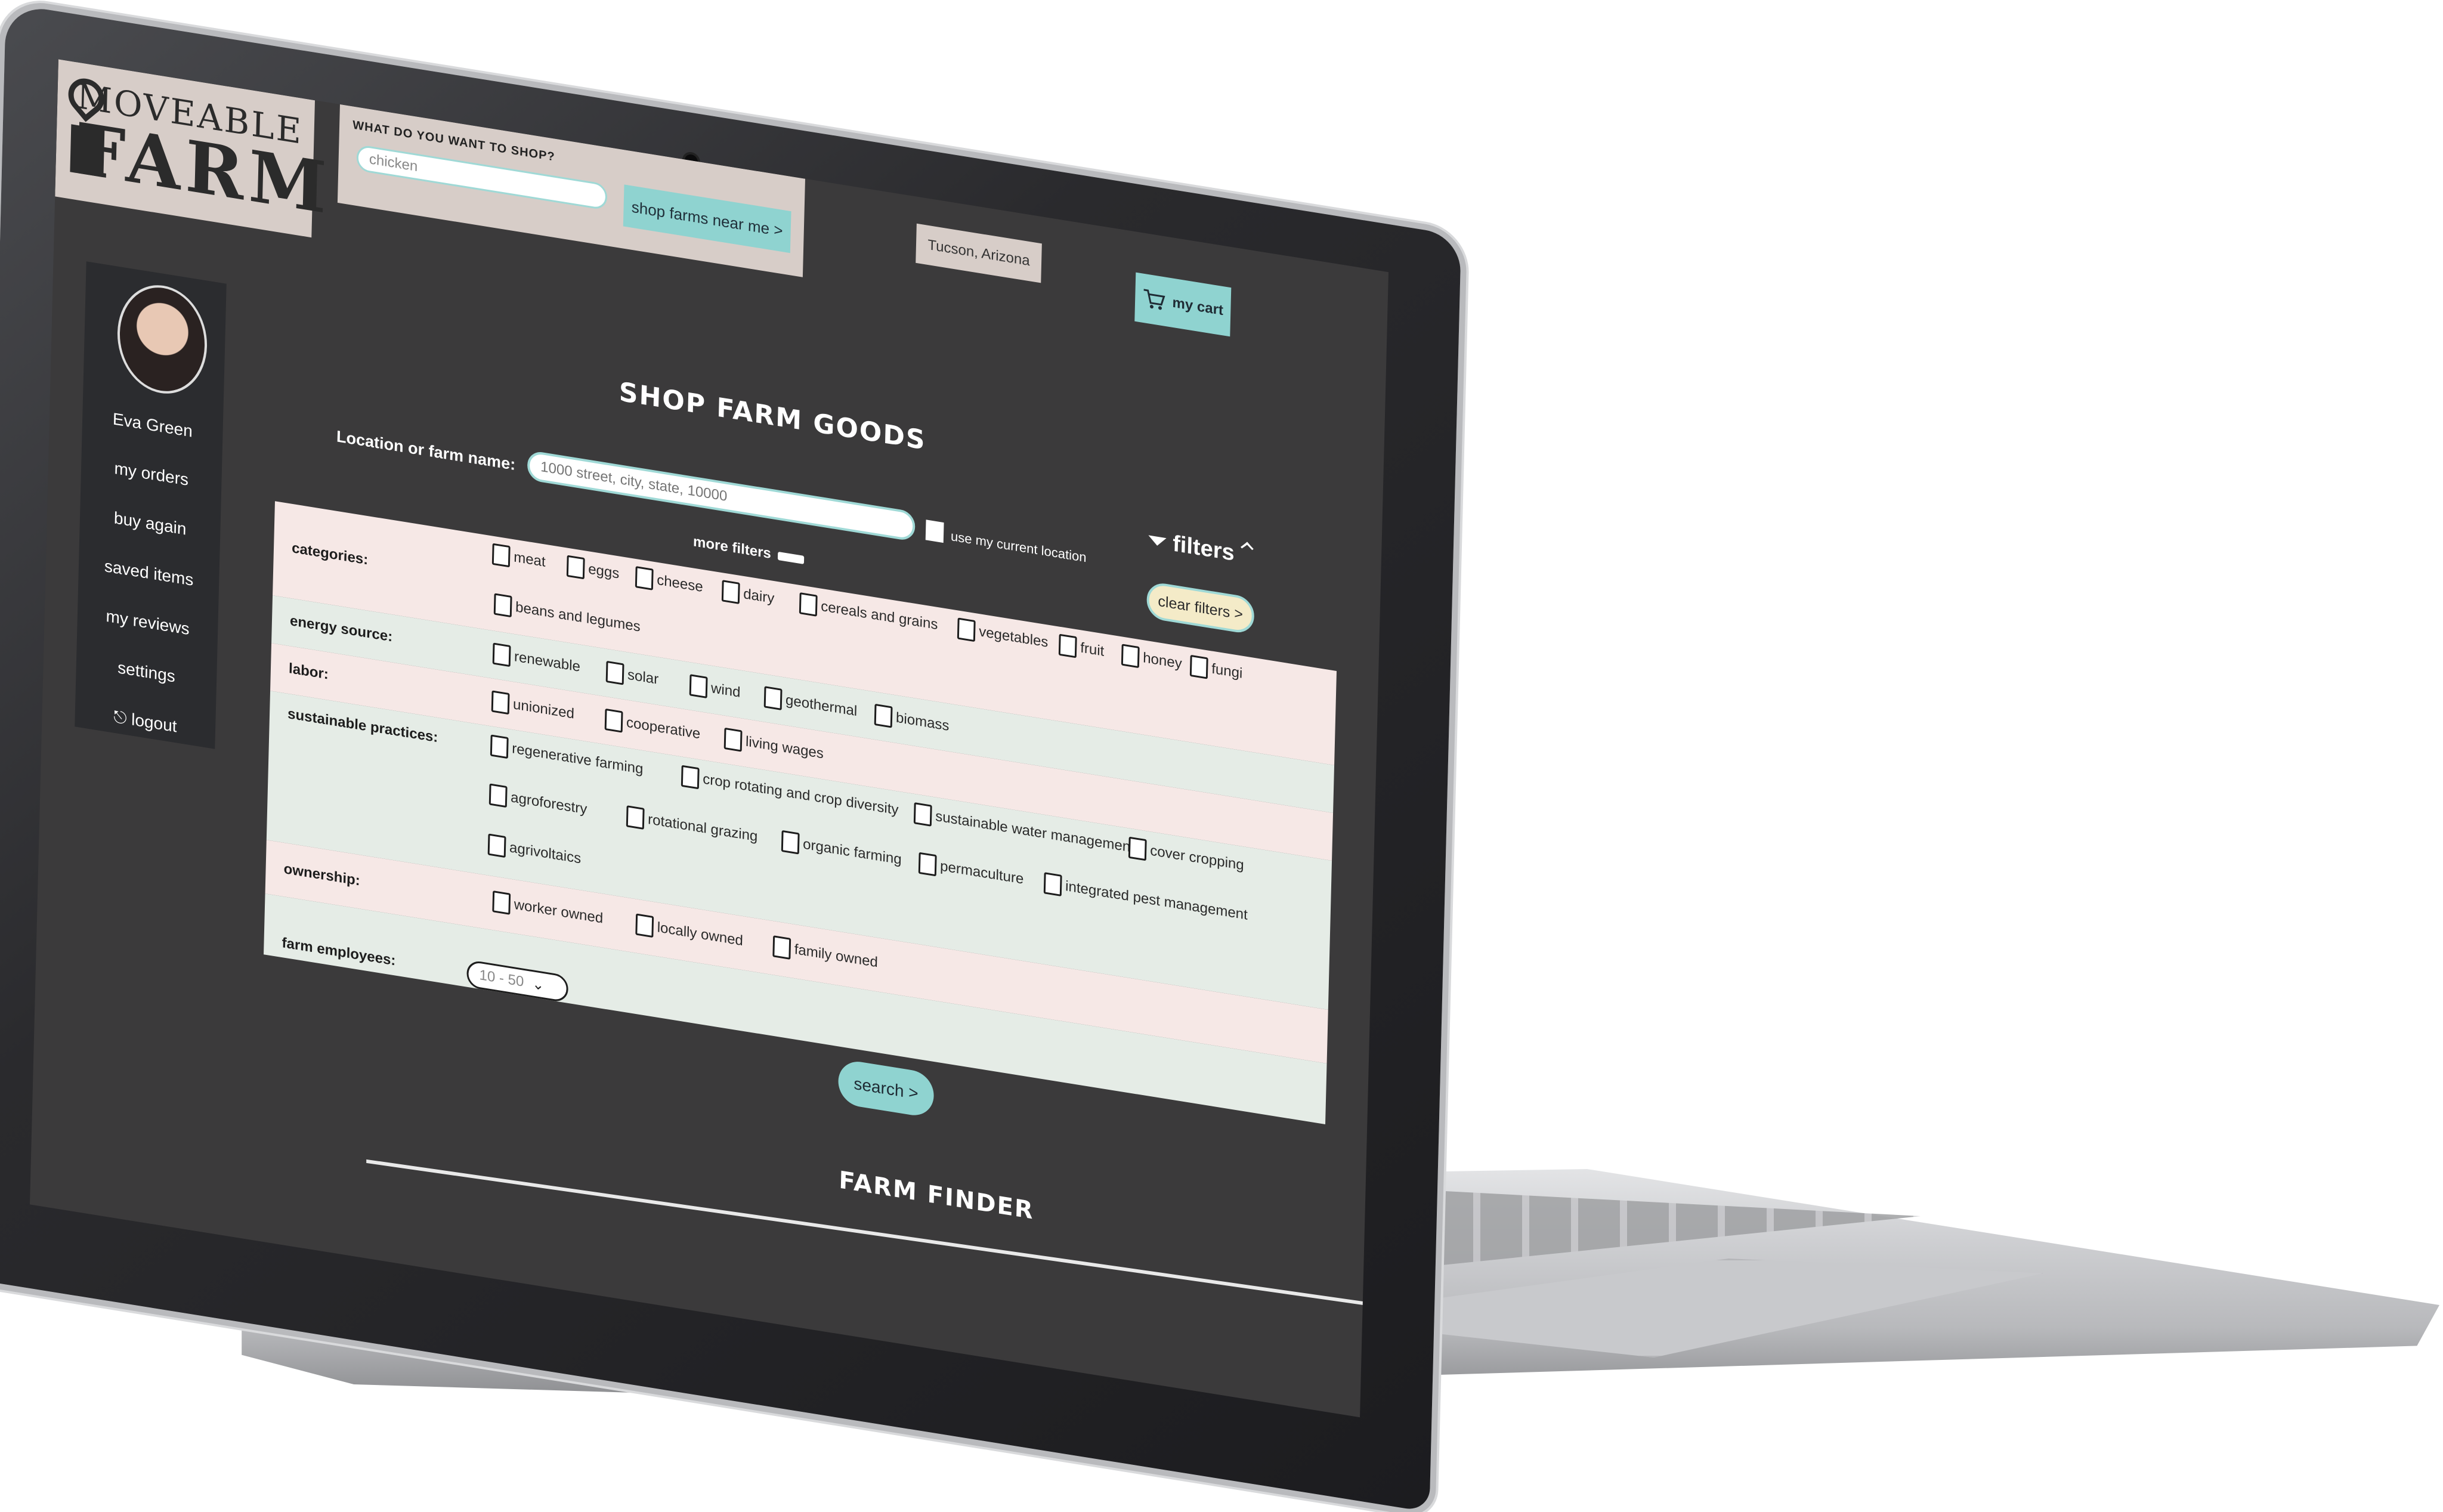 This screenshot has height=1512, width=2443. I want to click on filter-option: fruit, so click(1081, 648).